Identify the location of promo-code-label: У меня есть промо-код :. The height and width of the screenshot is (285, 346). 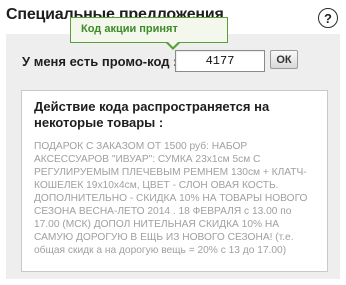
(100, 61).